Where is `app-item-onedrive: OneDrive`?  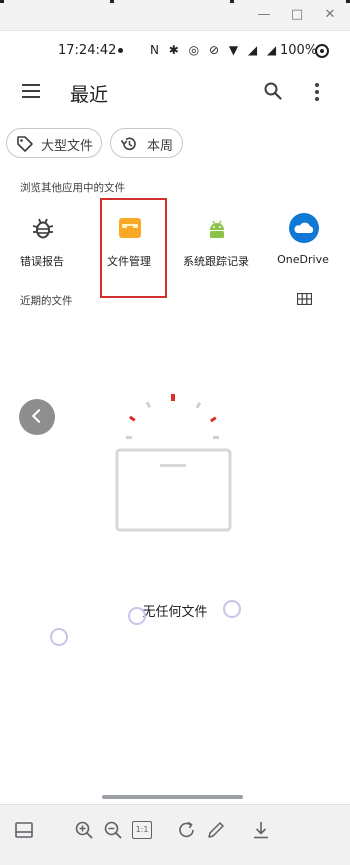
app-item-onedrive: OneDrive is located at coordinates (303, 242).